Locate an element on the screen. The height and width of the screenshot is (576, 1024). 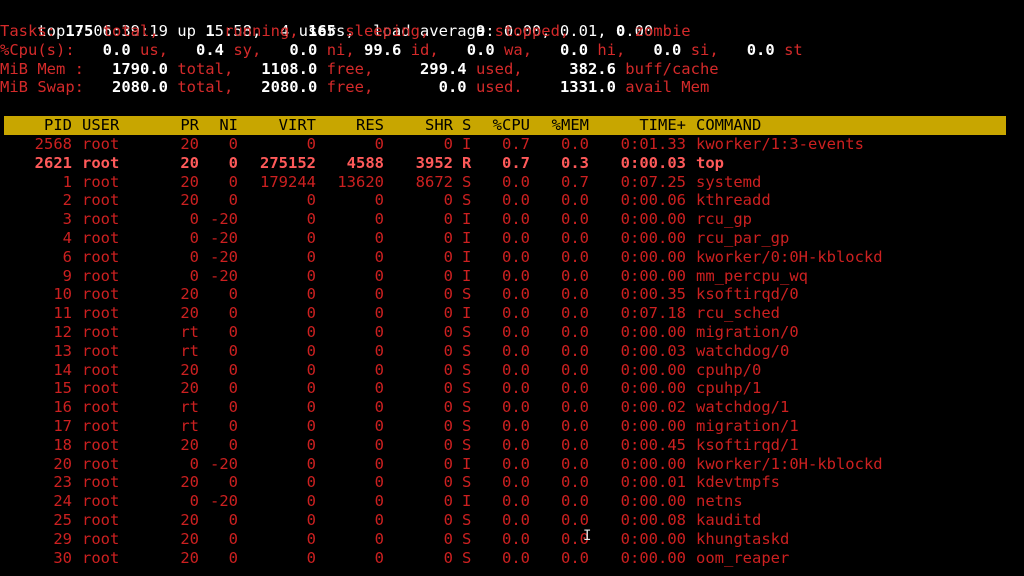
mem-segment: buff/cache is located at coordinates (667, 69).